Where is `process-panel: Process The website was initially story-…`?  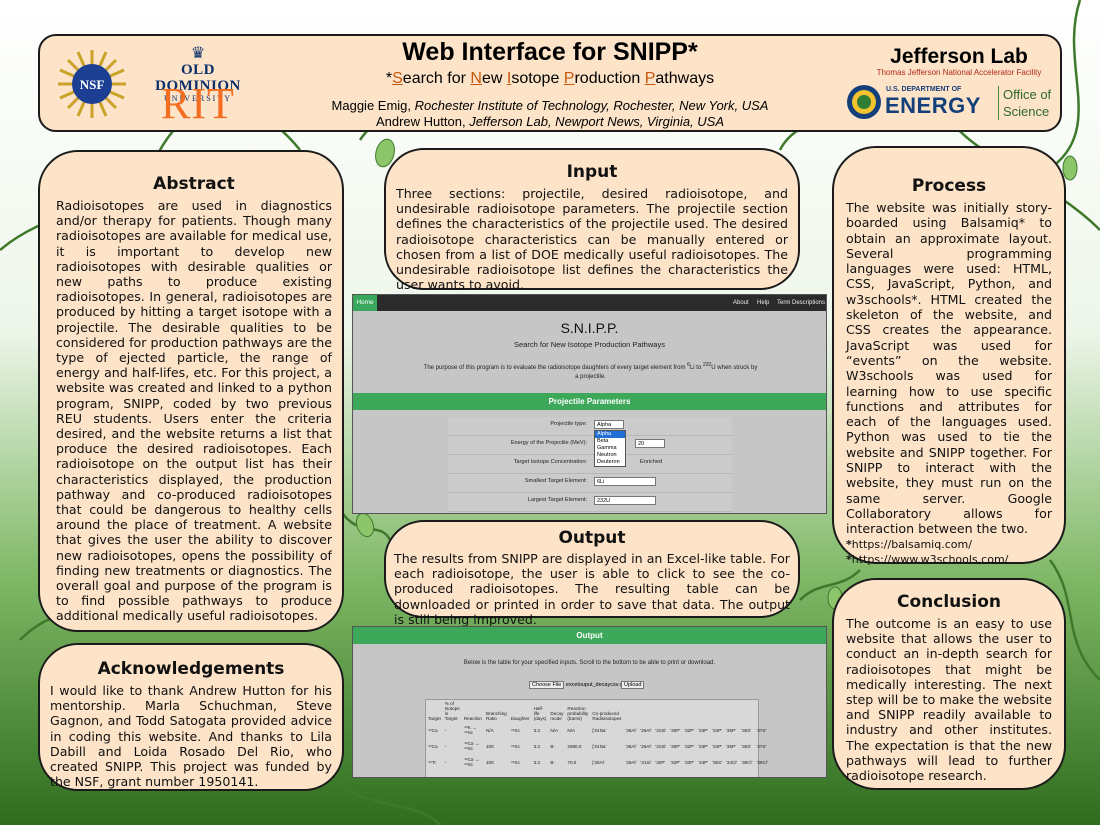 process-panel: Process The website was initially story-… is located at coordinates (949, 356).